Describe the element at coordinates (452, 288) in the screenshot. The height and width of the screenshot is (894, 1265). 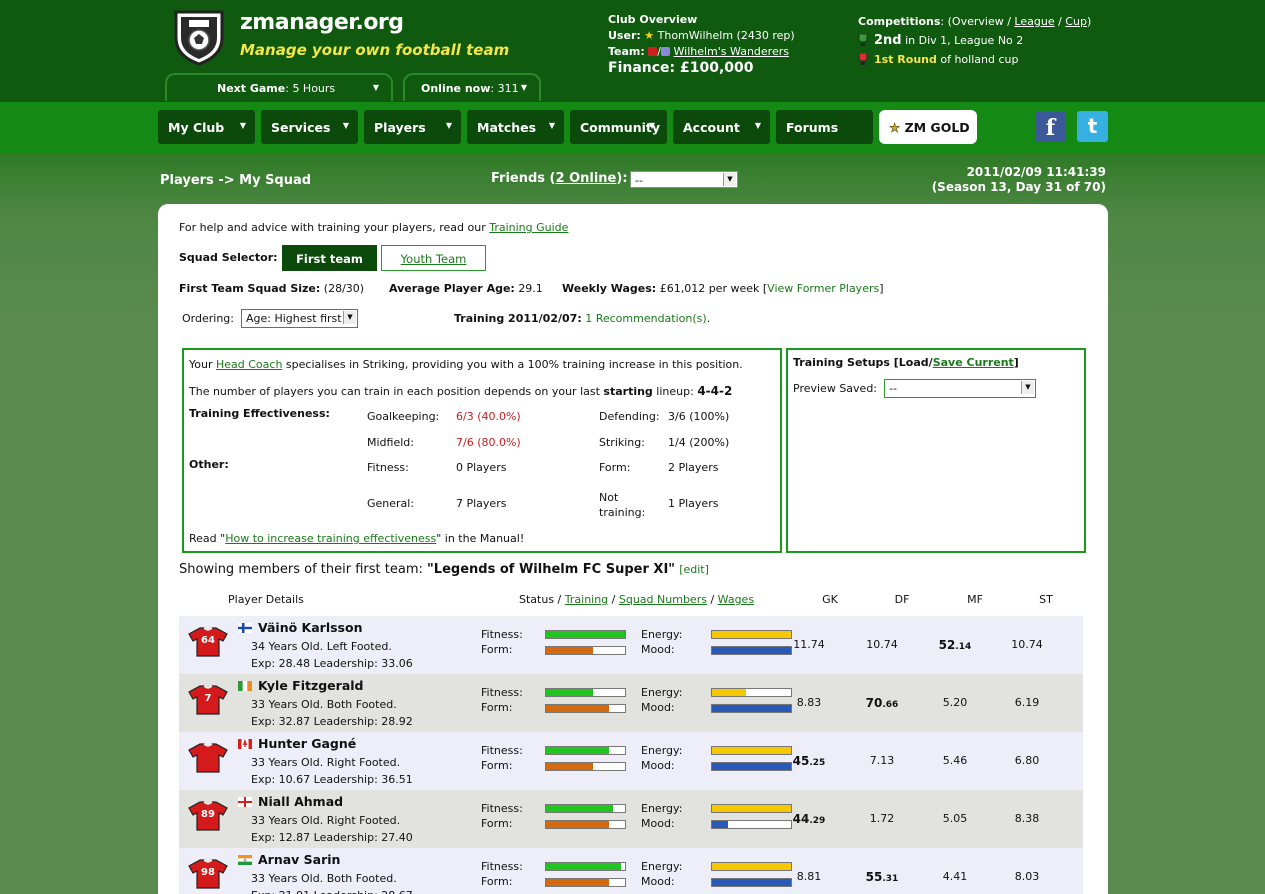
I see `avg-age-label: Average Player Age:` at that location.